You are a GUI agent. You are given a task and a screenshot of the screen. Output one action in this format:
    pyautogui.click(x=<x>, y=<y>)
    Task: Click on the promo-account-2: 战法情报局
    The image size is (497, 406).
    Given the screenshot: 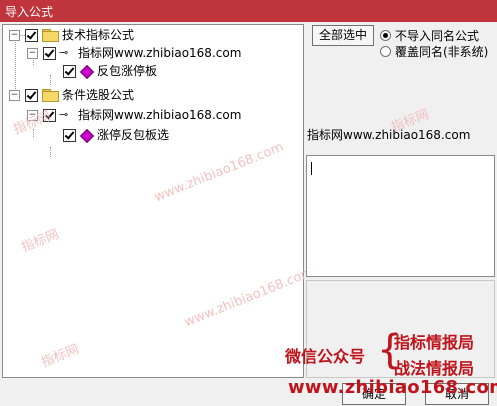 What is the action you would take?
    pyautogui.click(x=434, y=368)
    